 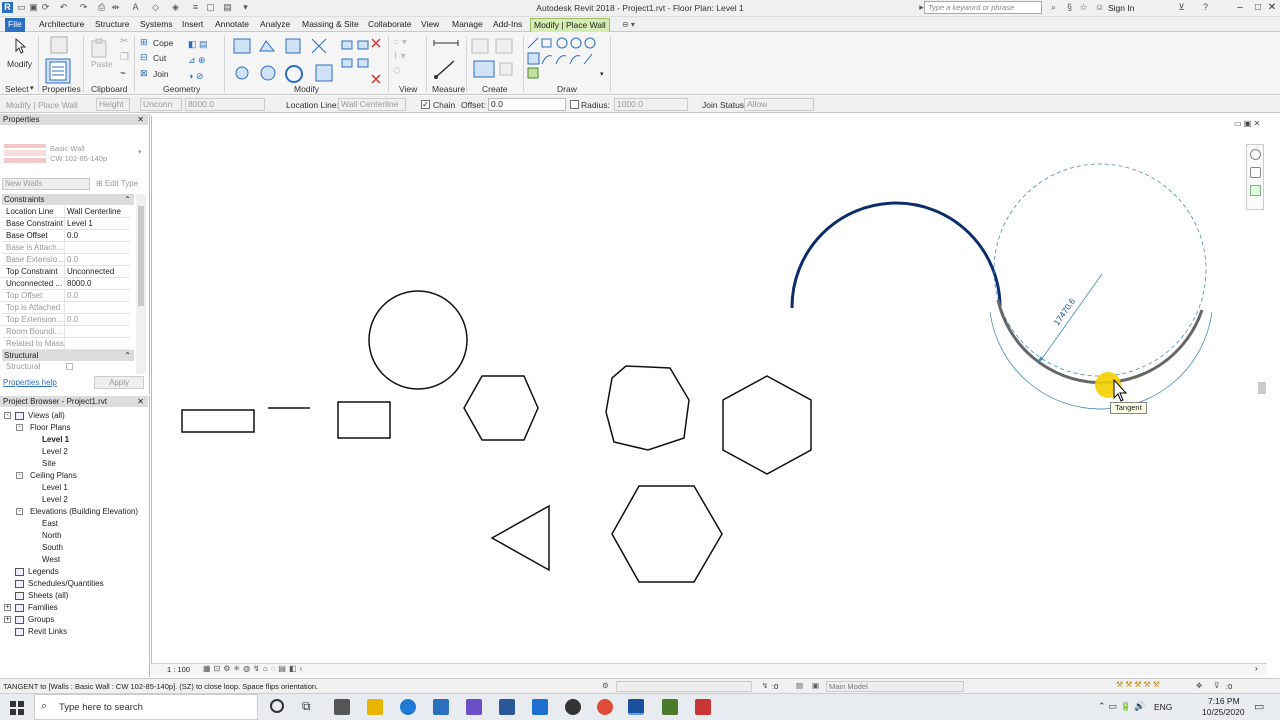 I want to click on join-status-dropdown: Allow, so click(x=779, y=104).